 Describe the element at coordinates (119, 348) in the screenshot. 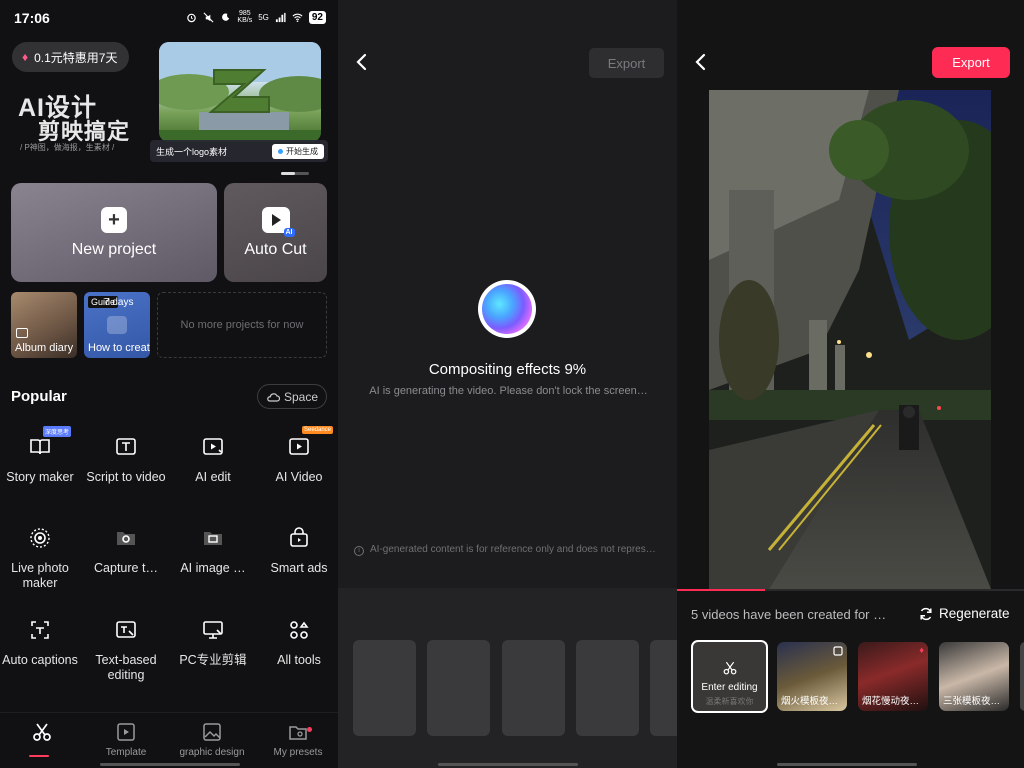

I see `draft-label: How to create` at that location.